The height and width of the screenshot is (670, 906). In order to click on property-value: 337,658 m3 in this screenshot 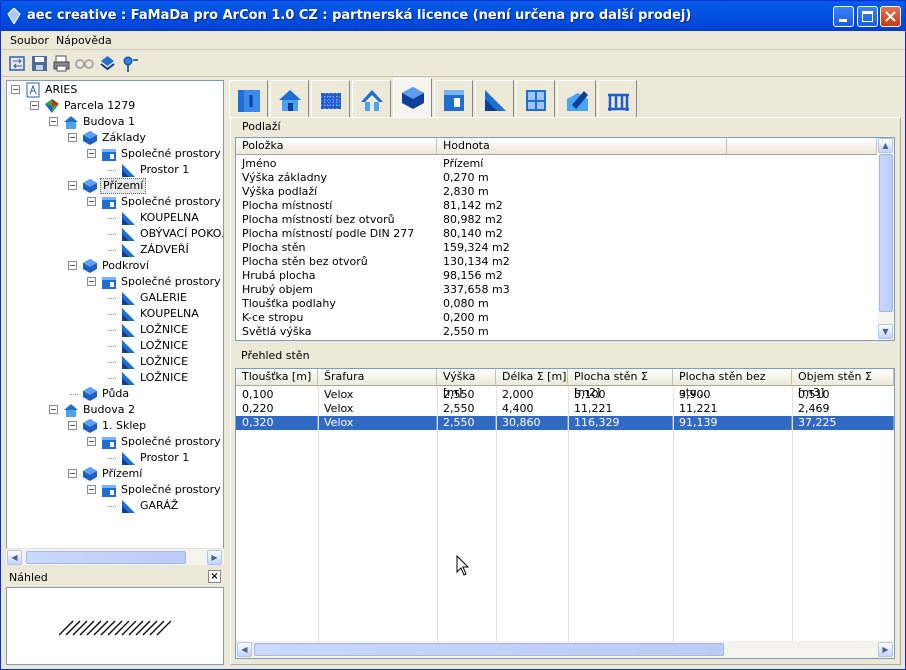, I will do `click(476, 290)`.